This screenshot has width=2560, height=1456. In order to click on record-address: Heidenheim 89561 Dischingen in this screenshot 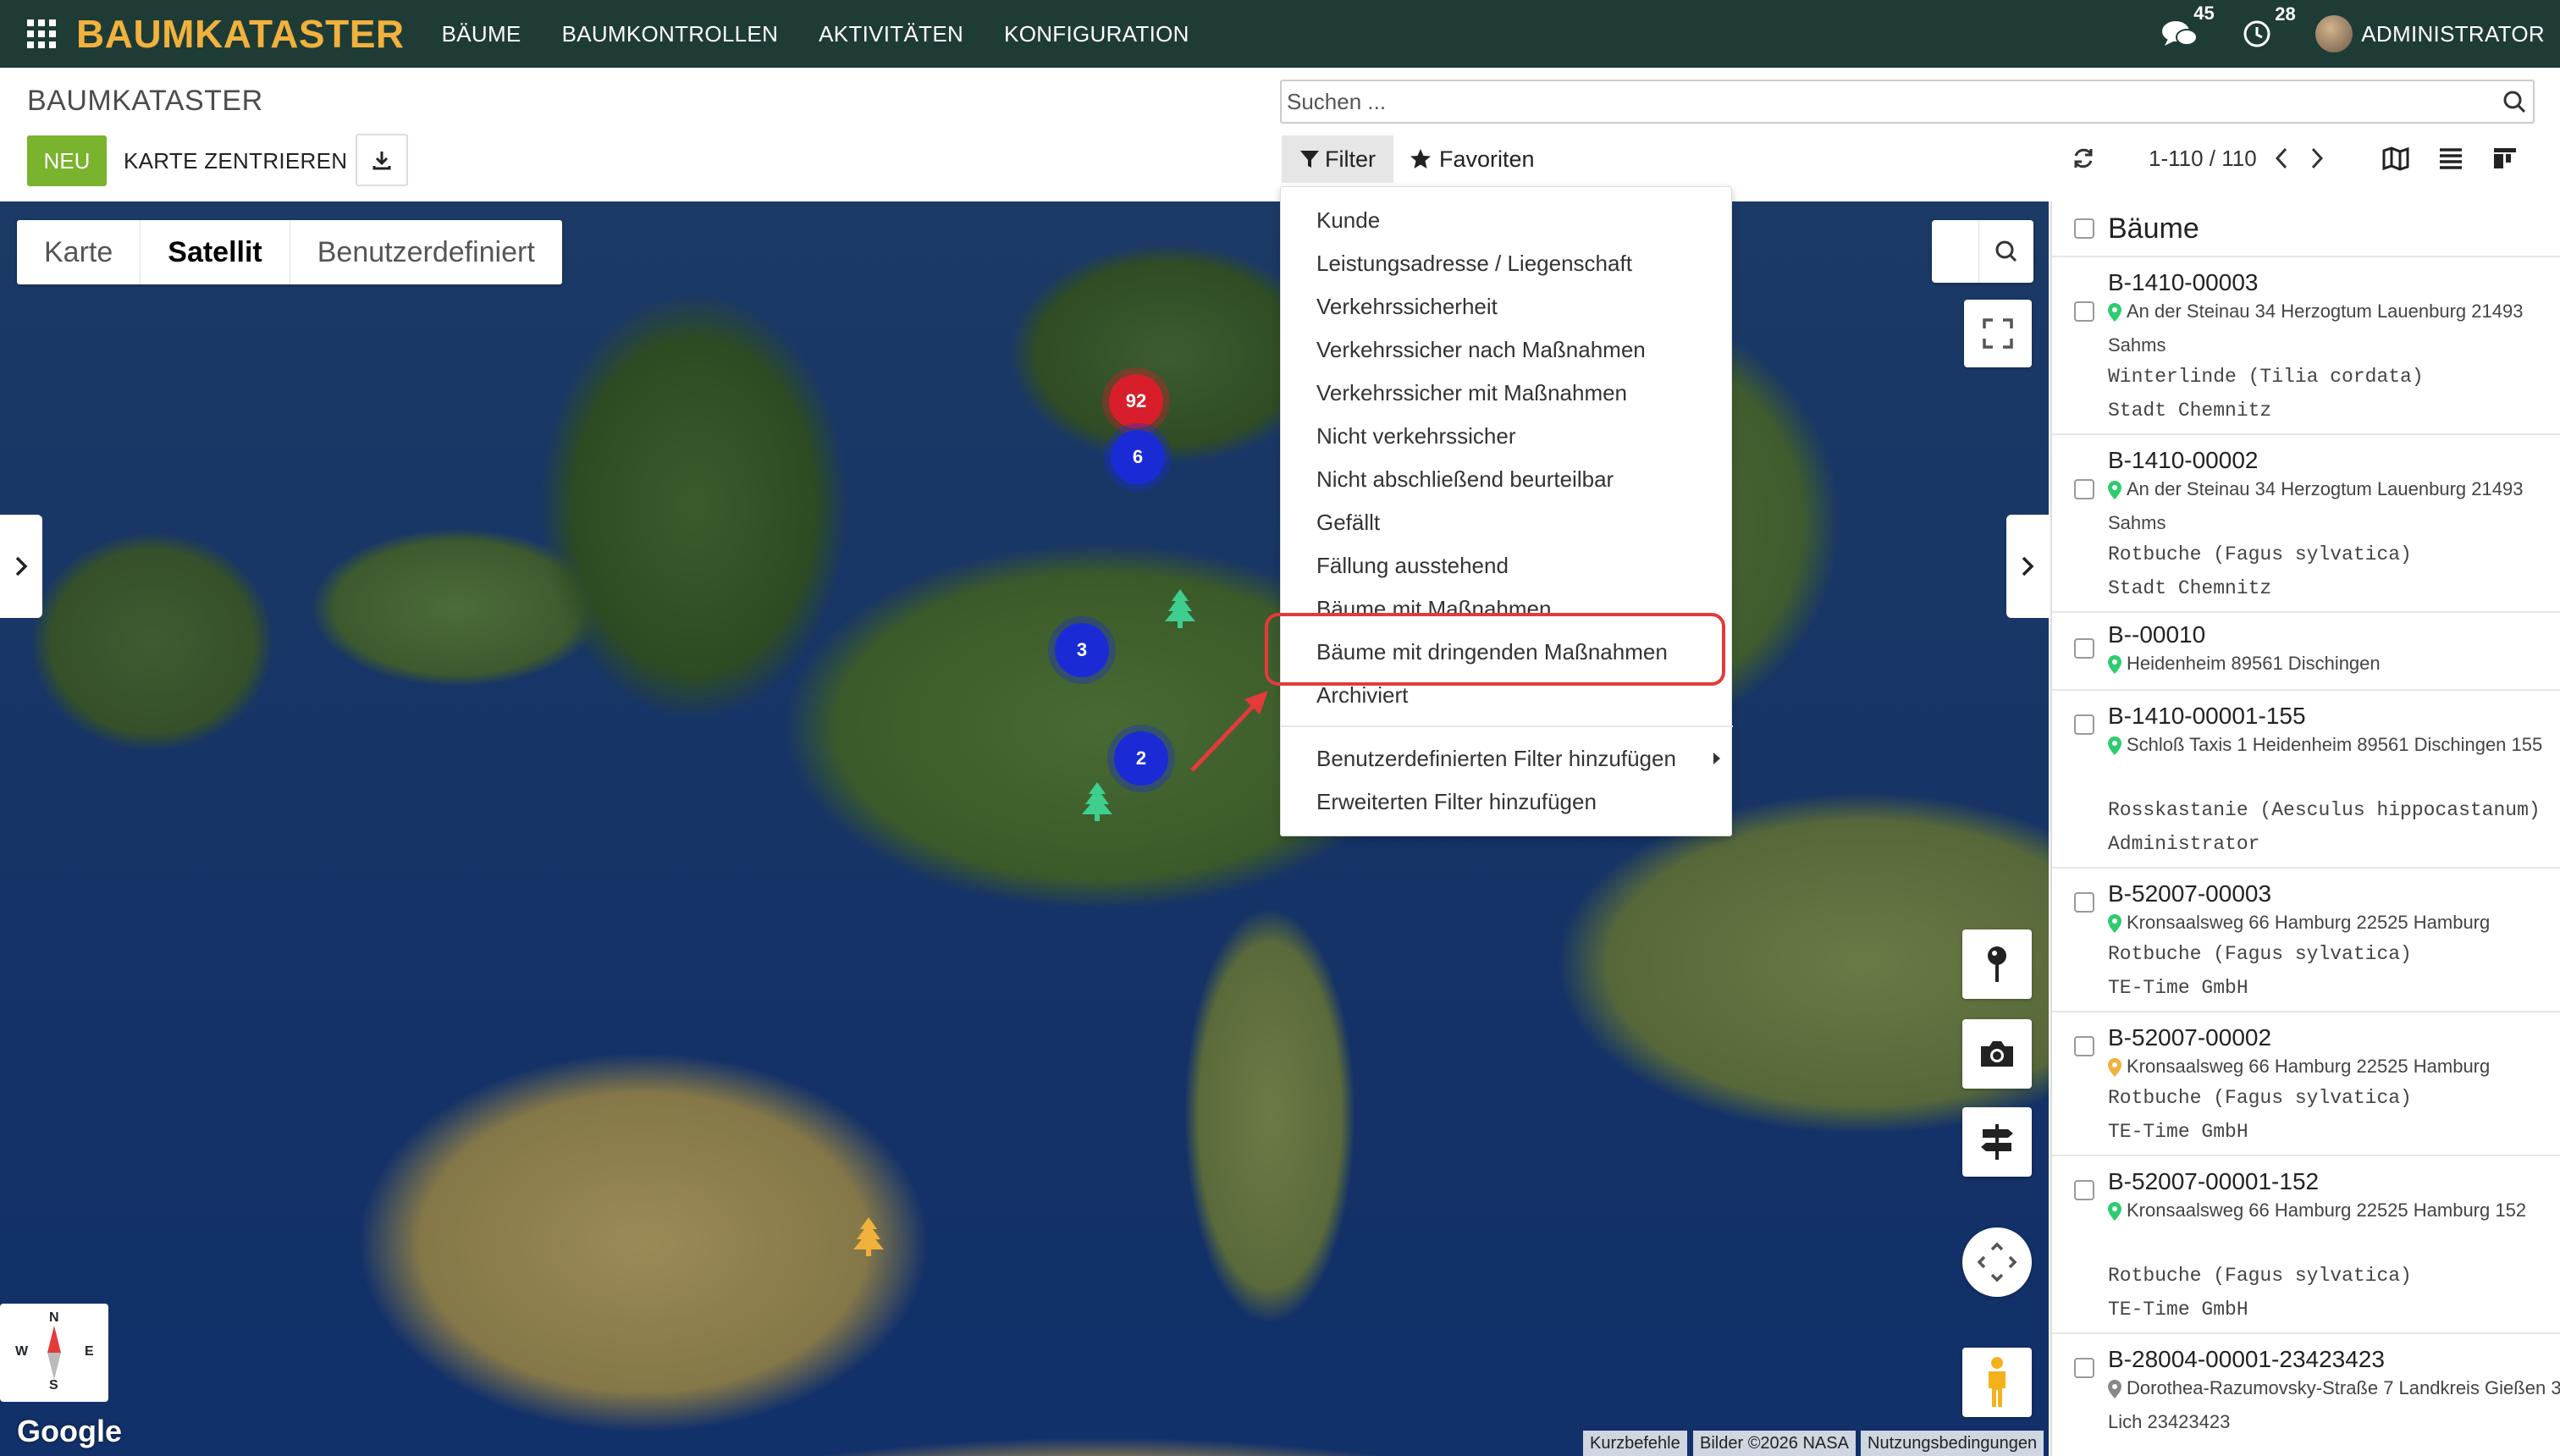, I will do `click(2332, 664)`.